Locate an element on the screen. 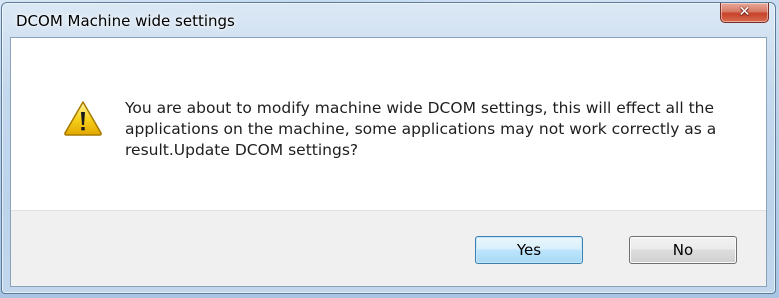 The image size is (779, 298). close-button: ✕ is located at coordinates (744, 13).